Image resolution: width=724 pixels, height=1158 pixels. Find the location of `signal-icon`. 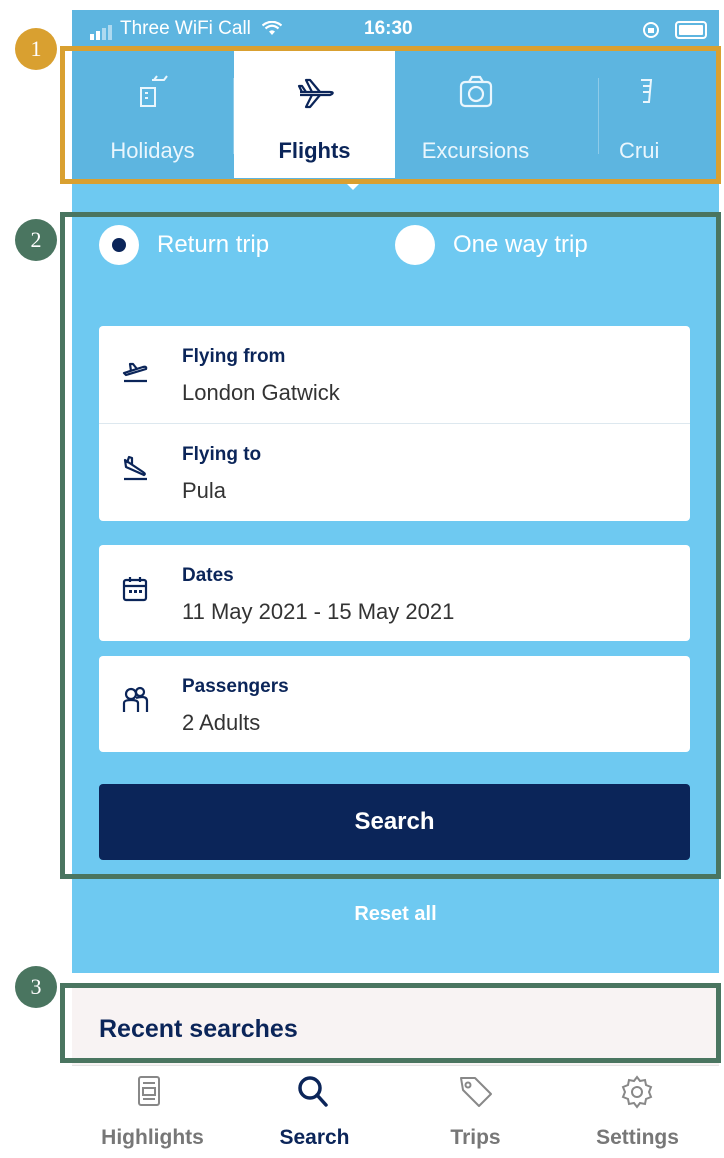

signal-icon is located at coordinates (102, 29).